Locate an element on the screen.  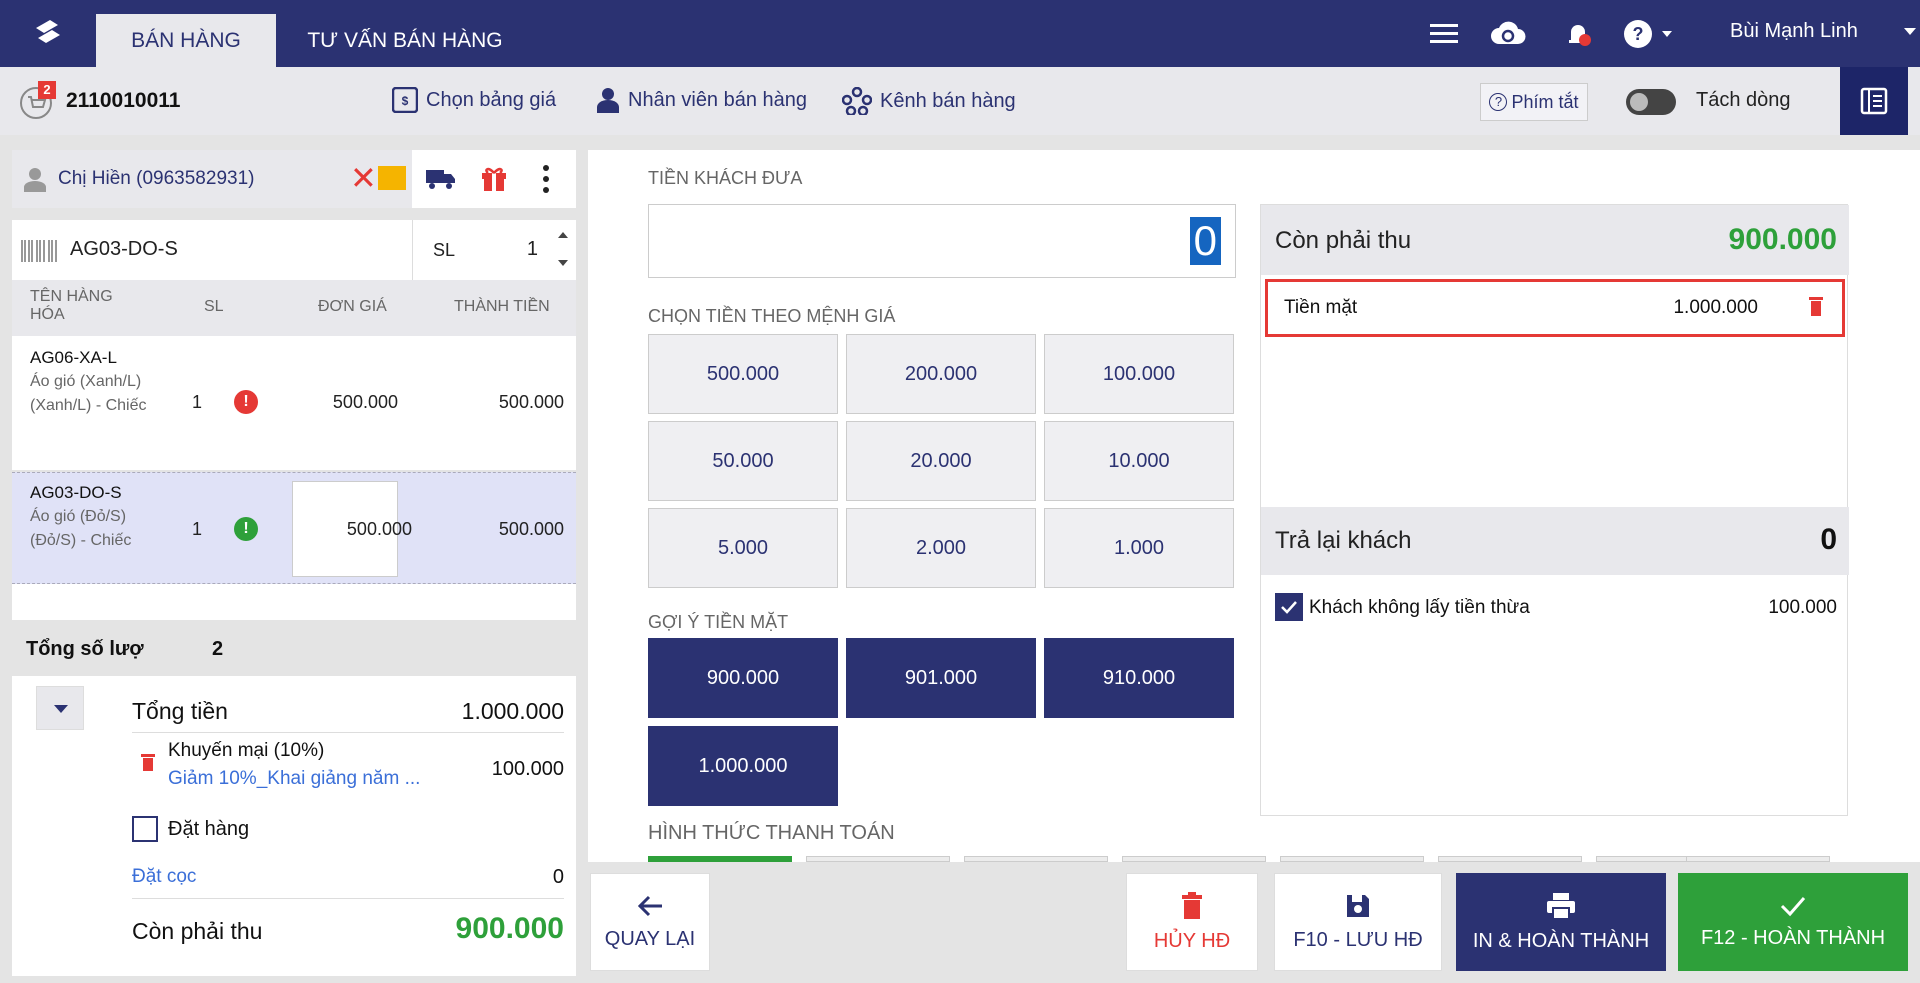
denomination-button: 200.000 is located at coordinates (941, 374).